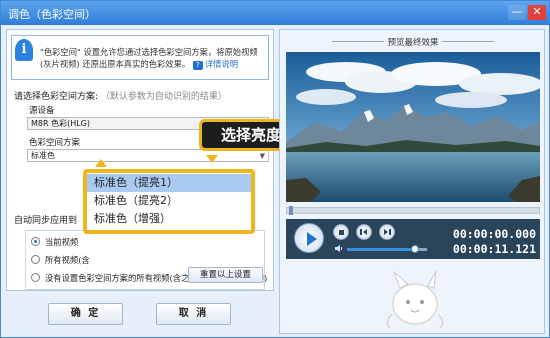 The height and width of the screenshot is (338, 550). What do you see at coordinates (387, 232) in the screenshot?
I see `next-frame-button` at bounding box center [387, 232].